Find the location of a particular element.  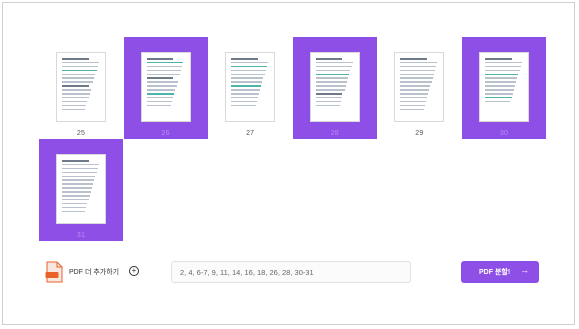

page-thumbnail: 31 is located at coordinates (81, 190).